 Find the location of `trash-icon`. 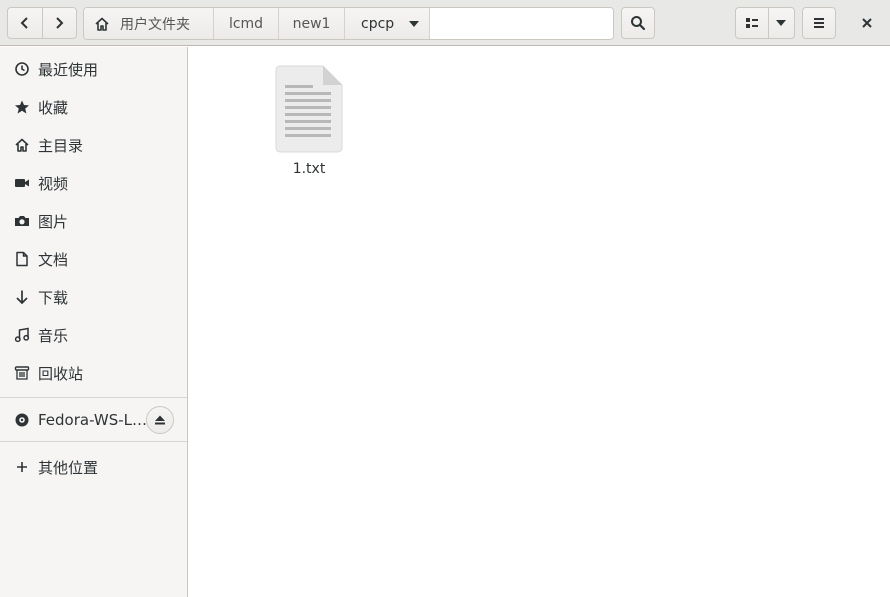

trash-icon is located at coordinates (22, 373).